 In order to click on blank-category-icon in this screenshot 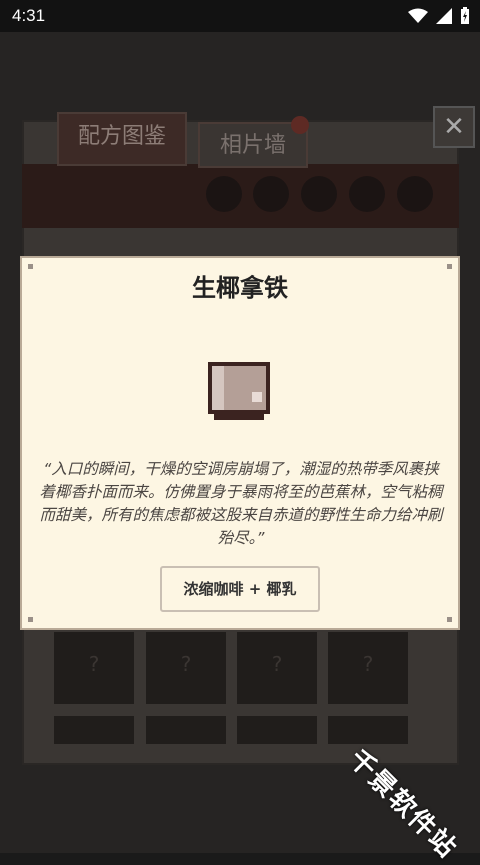, I will do `click(367, 194)`.